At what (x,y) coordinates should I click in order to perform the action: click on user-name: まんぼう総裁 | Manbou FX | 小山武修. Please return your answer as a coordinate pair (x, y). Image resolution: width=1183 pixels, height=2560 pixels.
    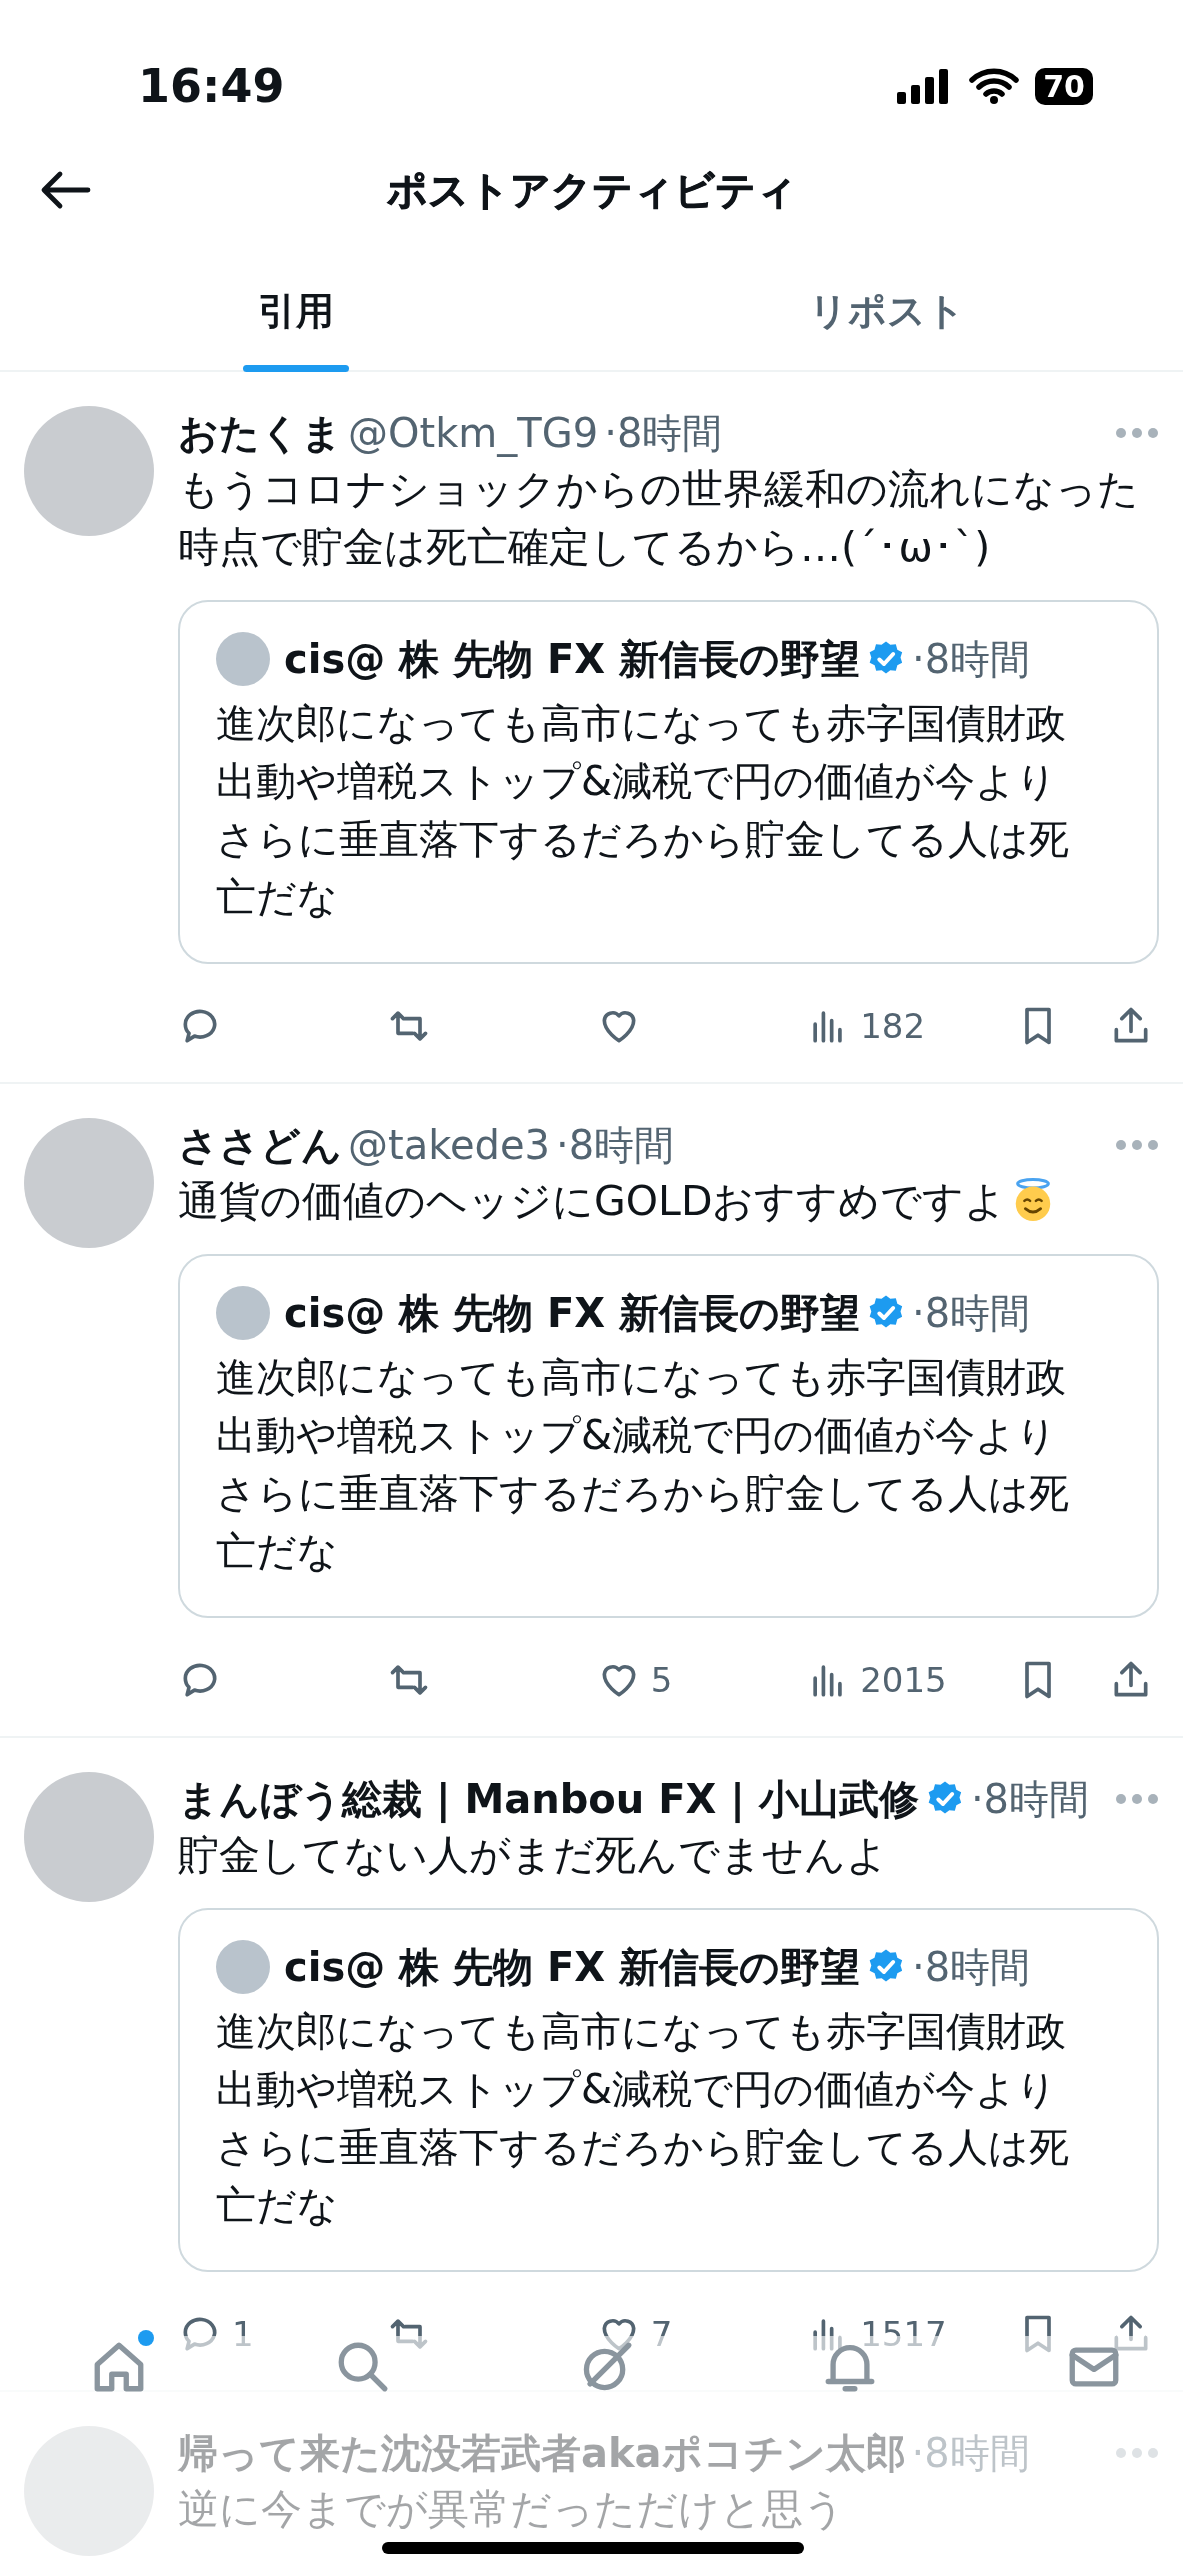
    Looking at the image, I should click on (548, 1799).